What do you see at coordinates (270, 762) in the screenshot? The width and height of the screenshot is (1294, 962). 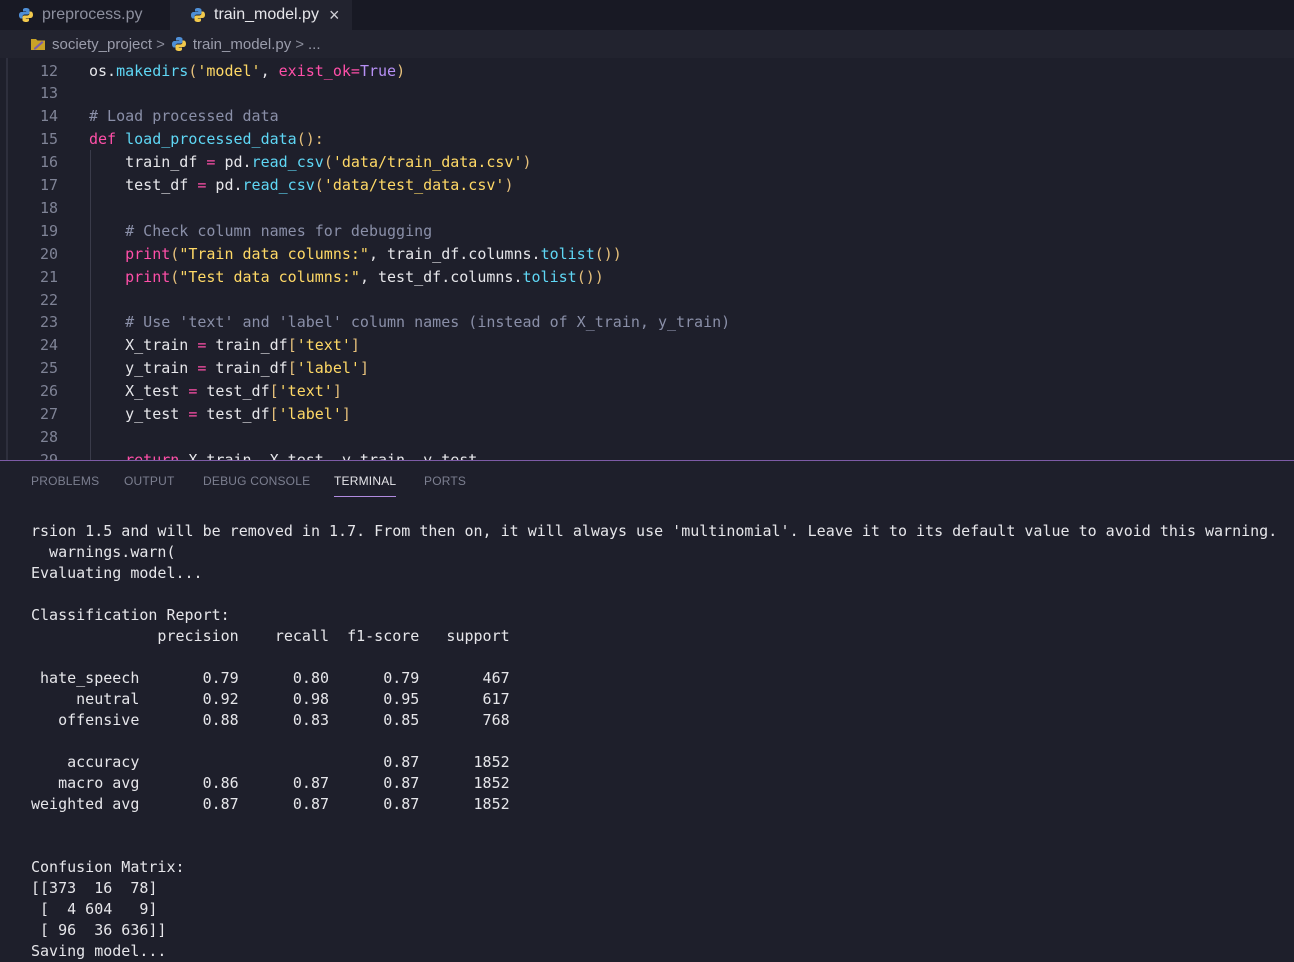 I see `terminal-line: accuracy 0.87 1852` at bounding box center [270, 762].